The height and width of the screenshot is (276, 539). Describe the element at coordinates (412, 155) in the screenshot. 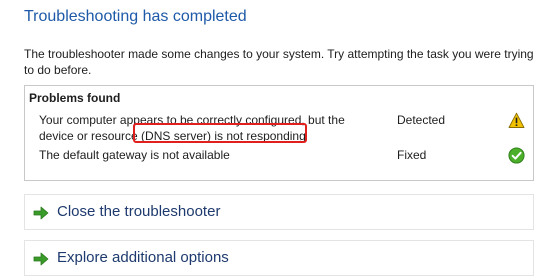

I see `problem-status: Fixed` at that location.